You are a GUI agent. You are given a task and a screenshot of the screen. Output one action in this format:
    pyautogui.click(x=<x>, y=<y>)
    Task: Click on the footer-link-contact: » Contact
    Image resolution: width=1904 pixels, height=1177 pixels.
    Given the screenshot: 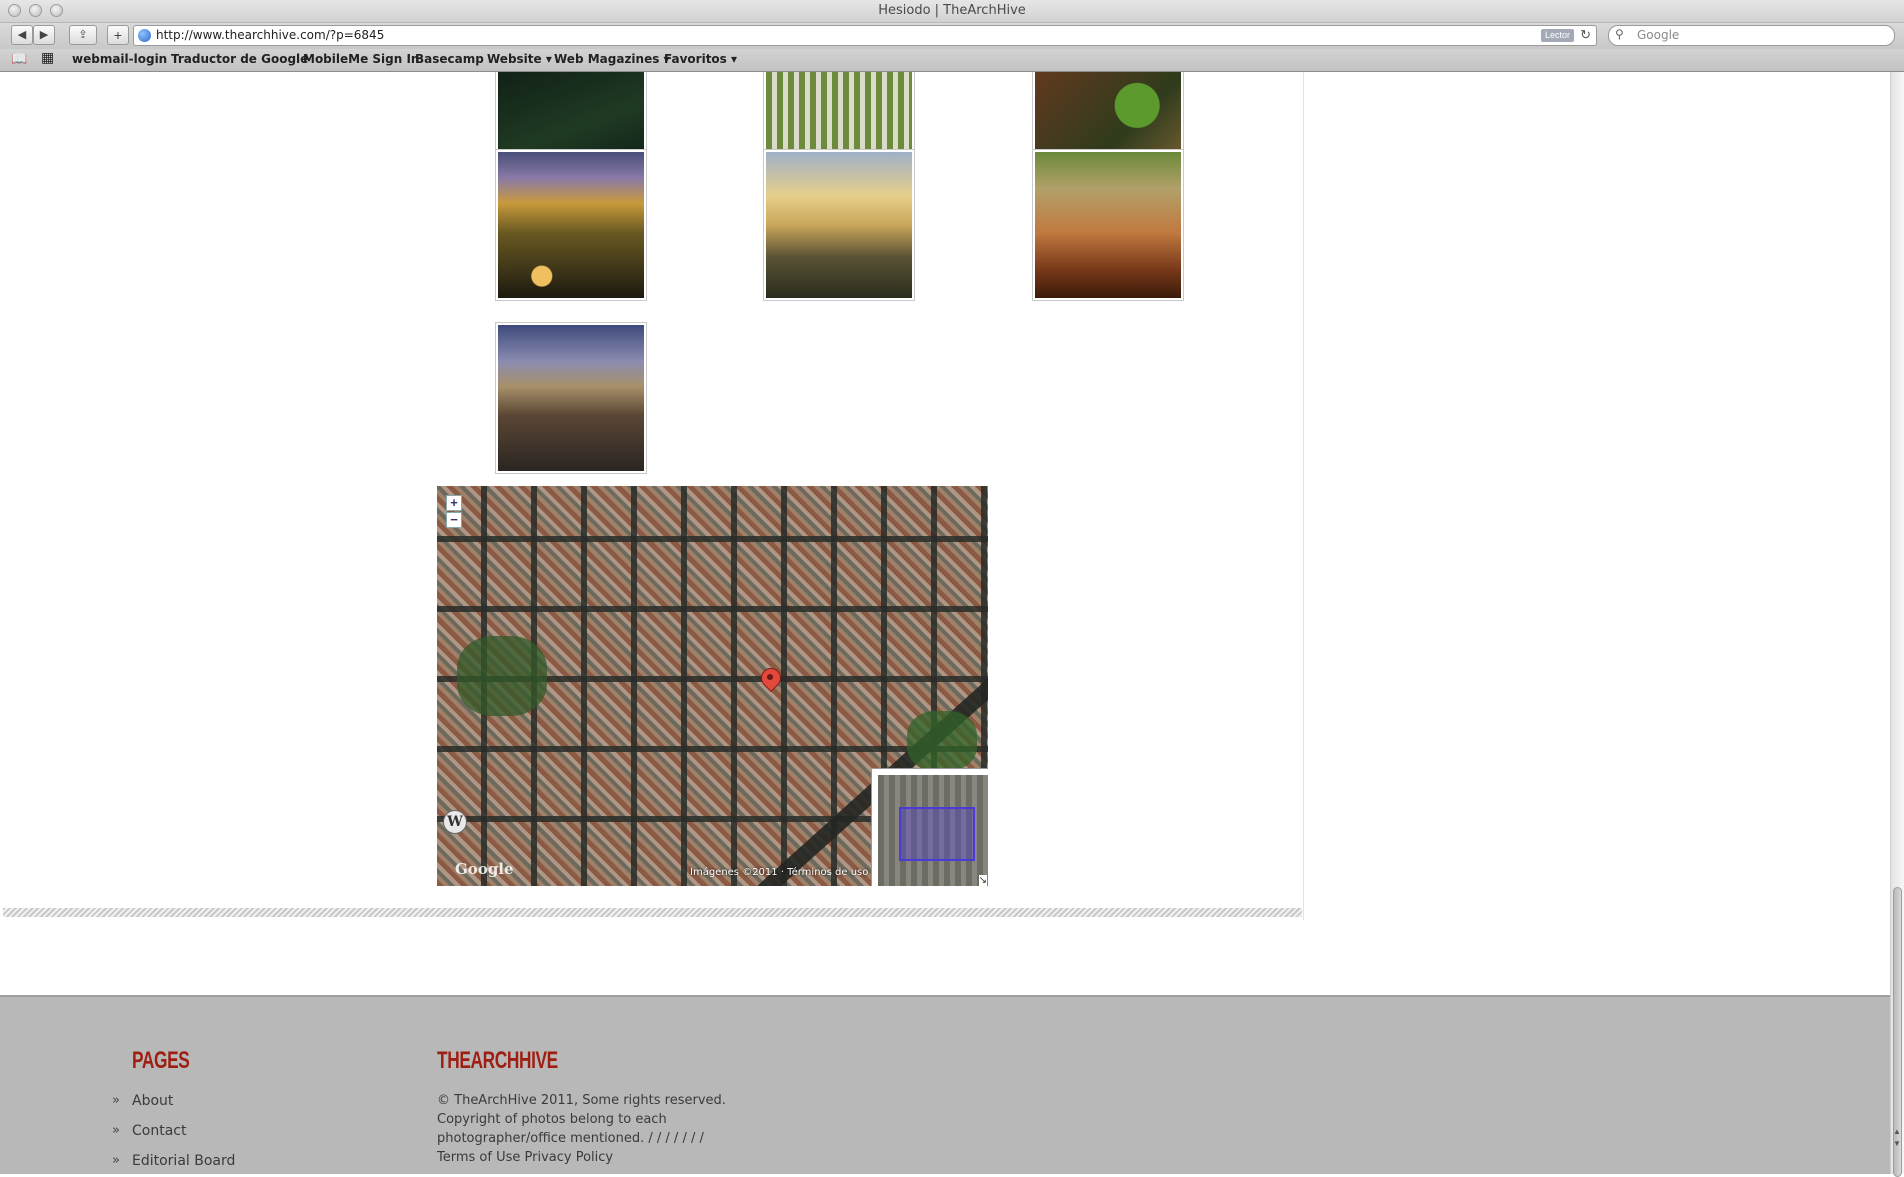 What is the action you would take?
    pyautogui.click(x=149, y=1131)
    